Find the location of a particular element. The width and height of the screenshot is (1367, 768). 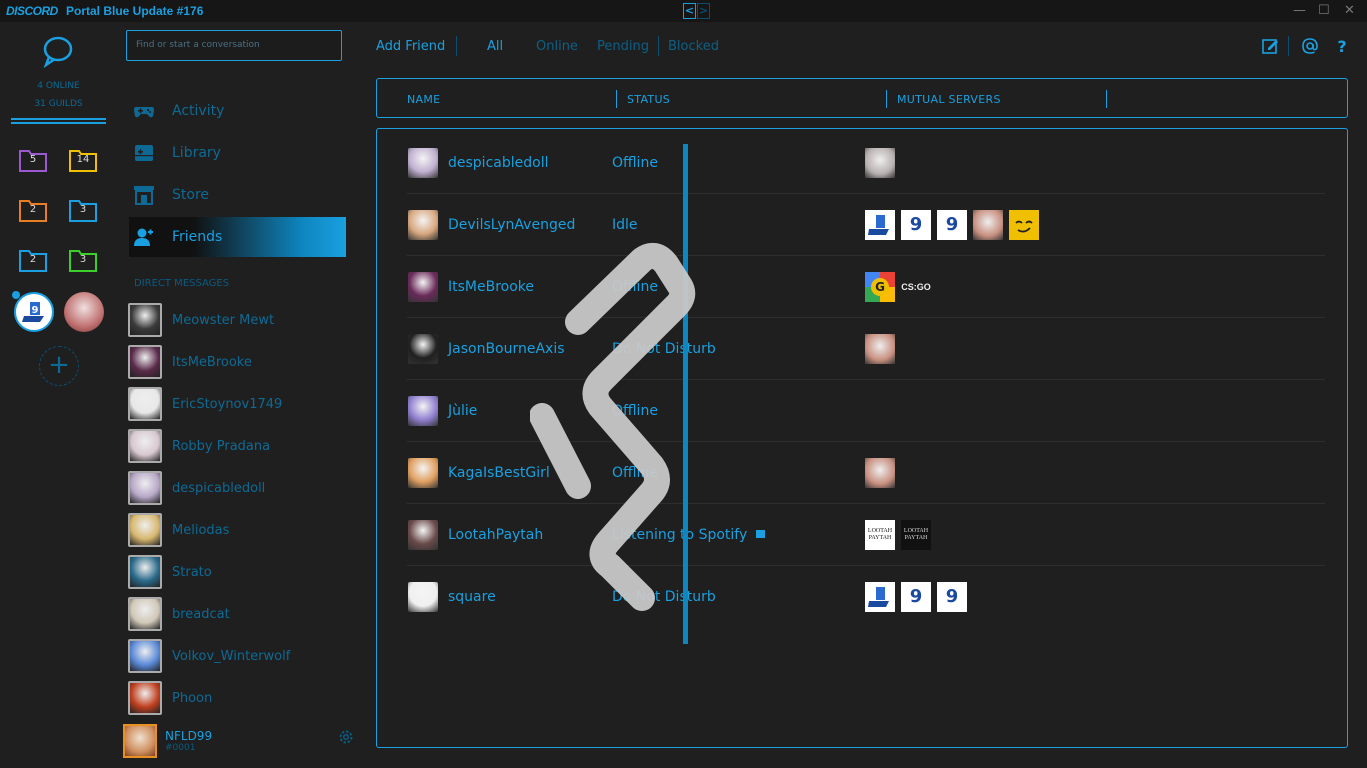

column-header-status: STATUS is located at coordinates (648, 99).